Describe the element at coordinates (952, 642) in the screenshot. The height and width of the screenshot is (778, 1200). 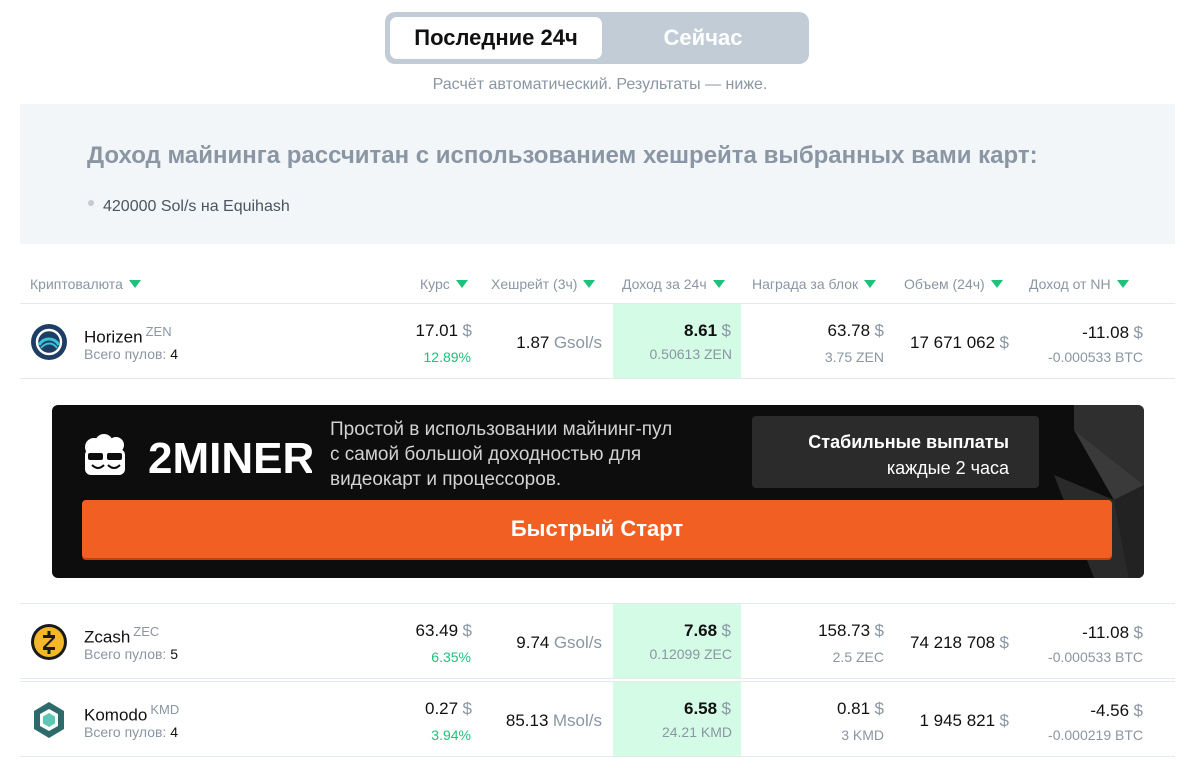
I see `volume-value: 74 218 708` at that location.